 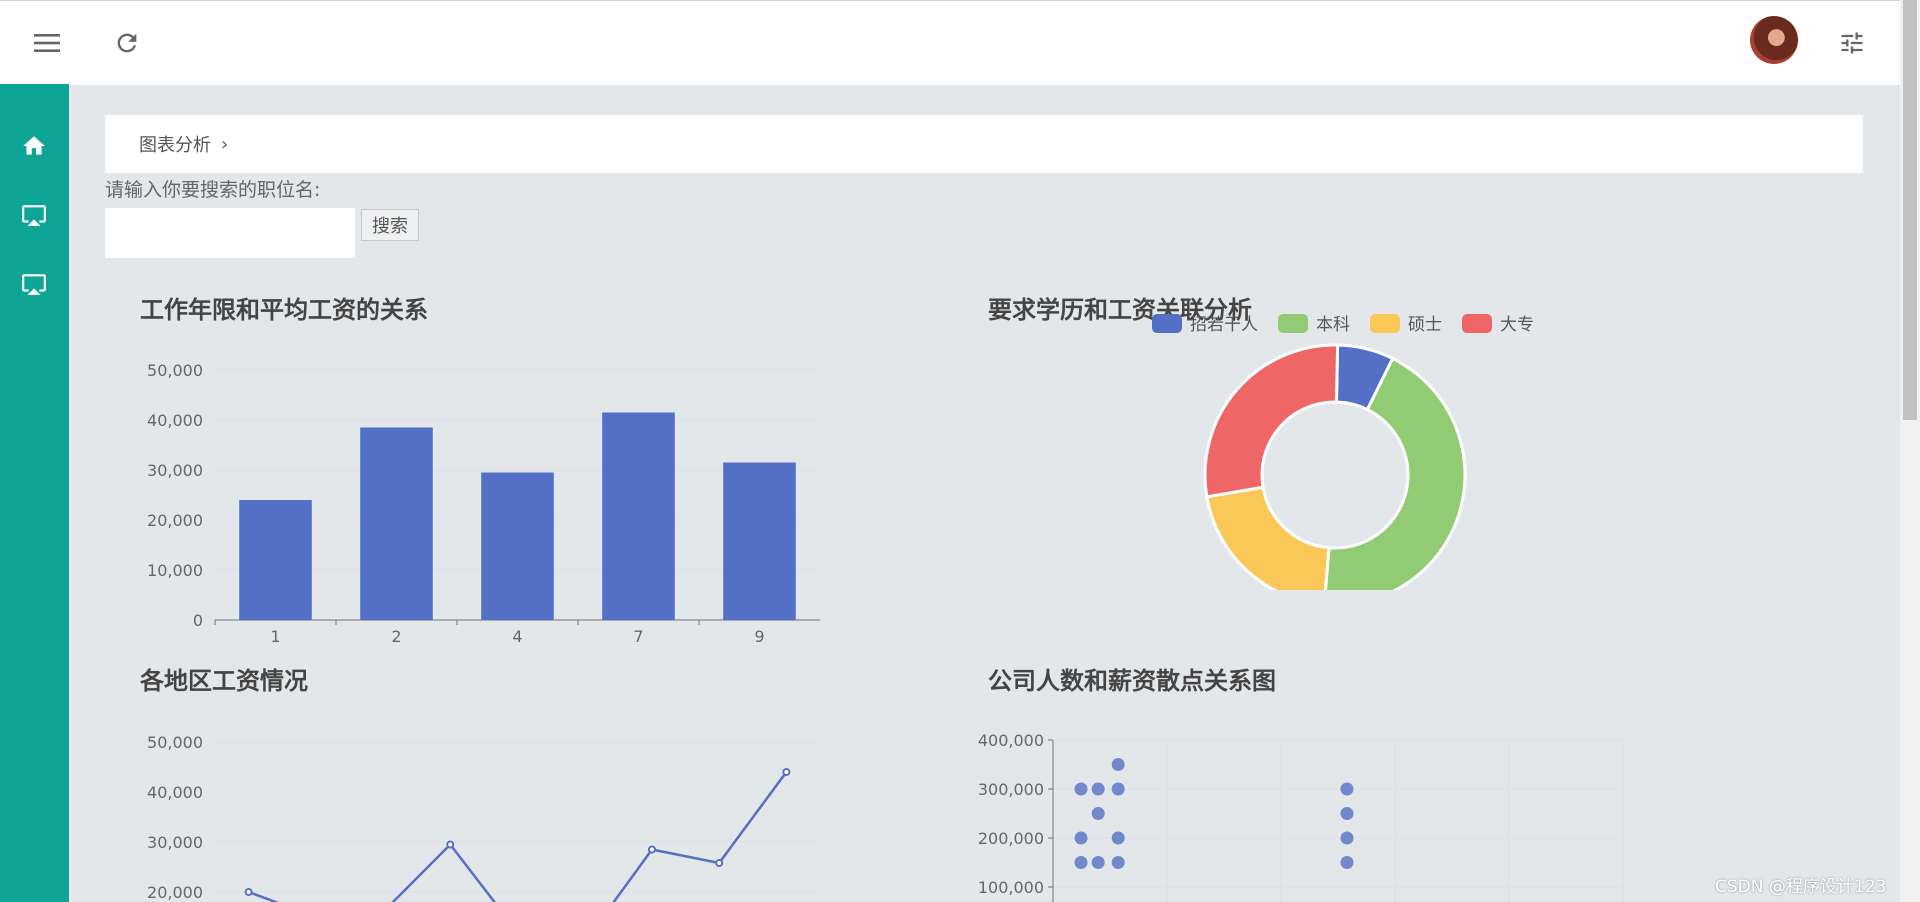 What do you see at coordinates (175, 144) in the screenshot?
I see `breadcrumb-item-chart-analysis: 图表分析` at bounding box center [175, 144].